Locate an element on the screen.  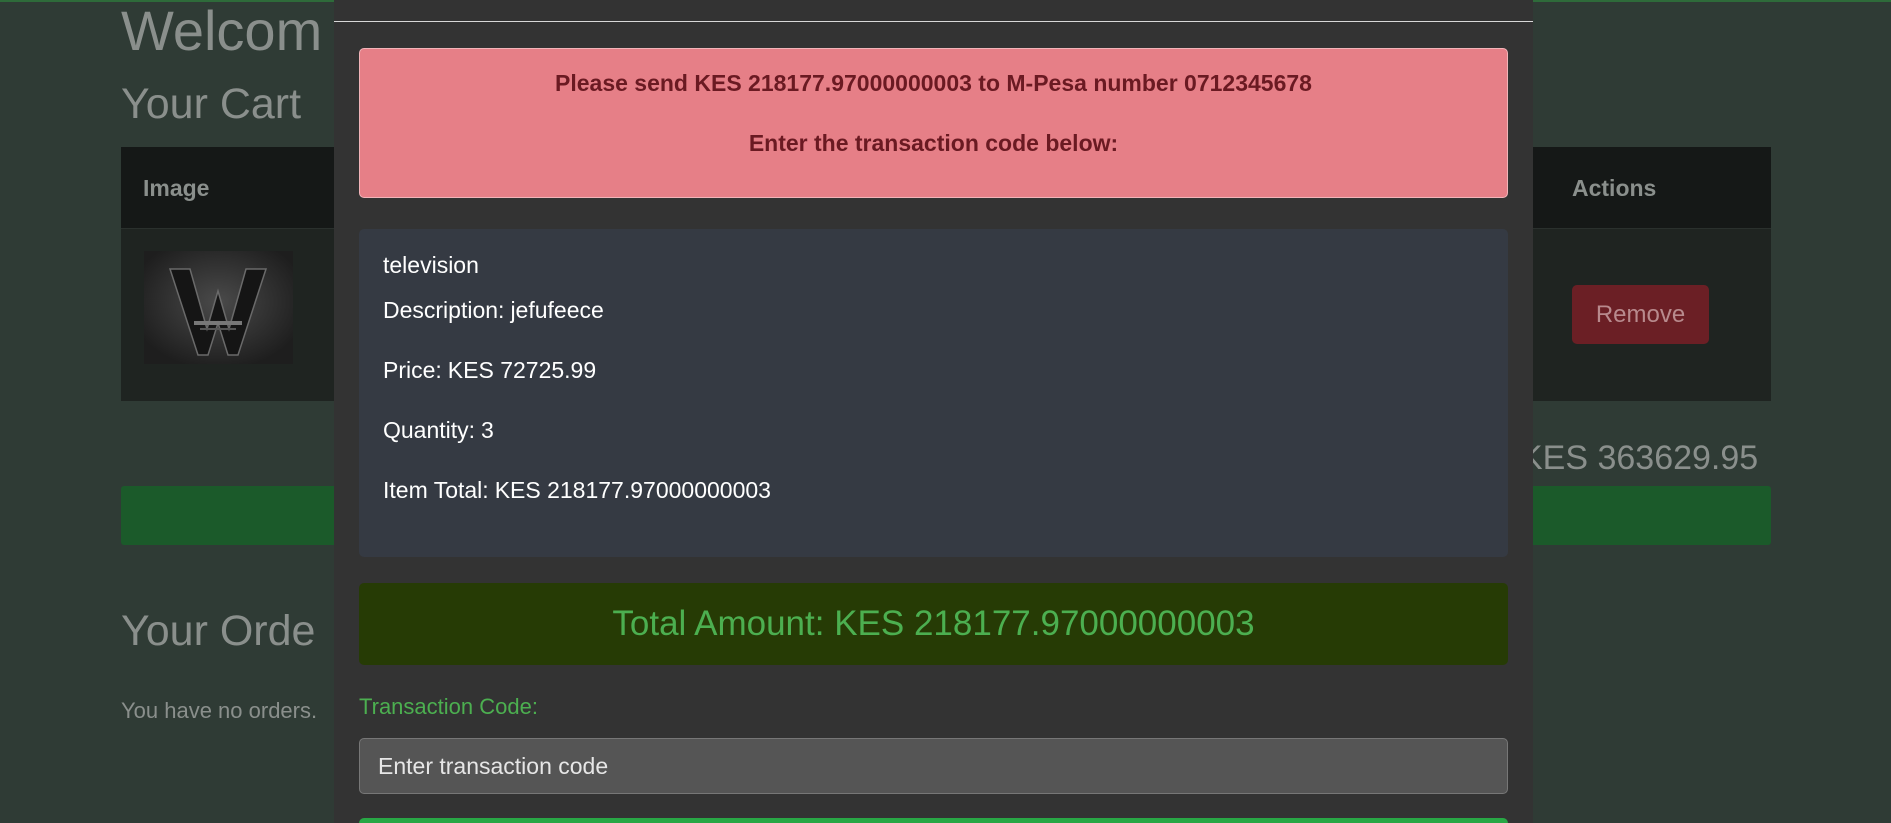
total-amount: Total Amount: KES 218177.97000000003 is located at coordinates (933, 624).